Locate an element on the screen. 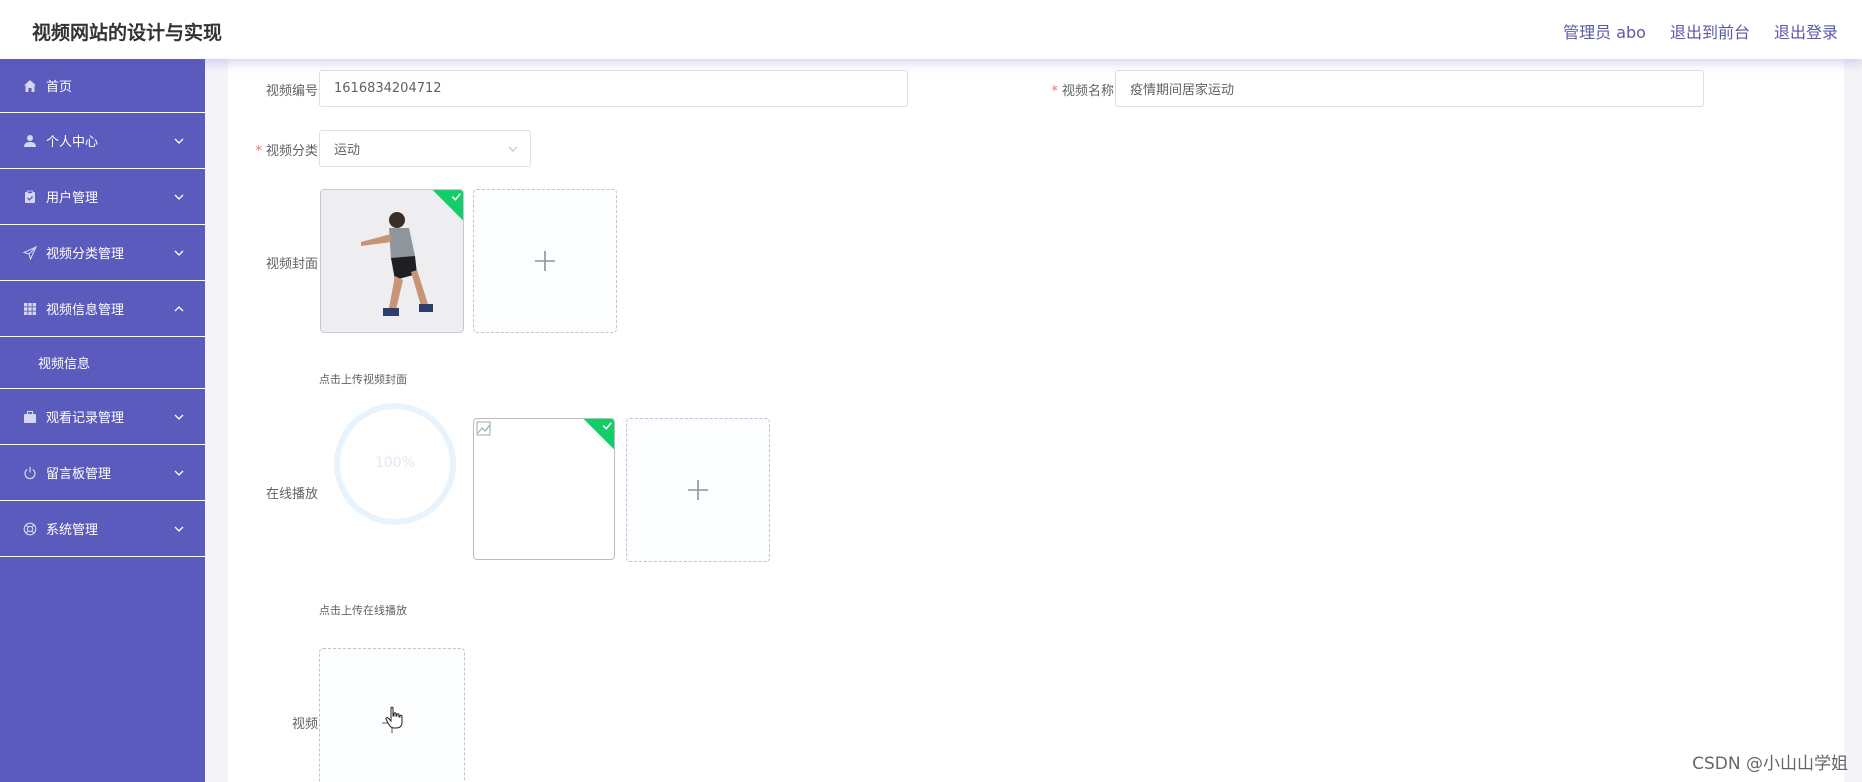  cover-thumbnail is located at coordinates (392, 261).